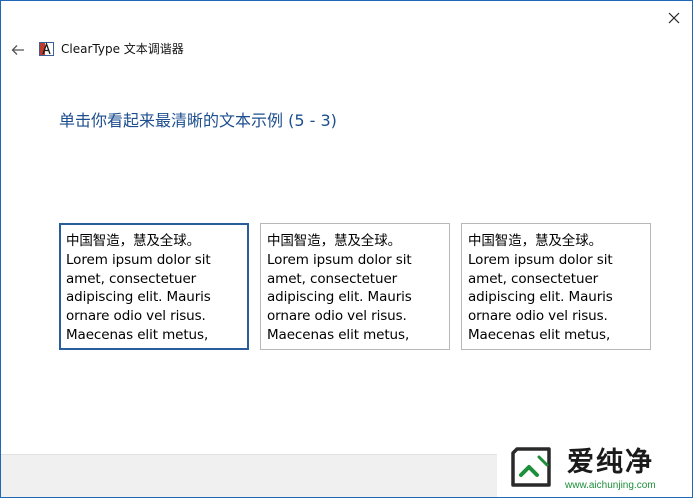 The width and height of the screenshot is (693, 498). Describe the element at coordinates (46, 49) in the screenshot. I see `cleartype-app-icon` at that location.